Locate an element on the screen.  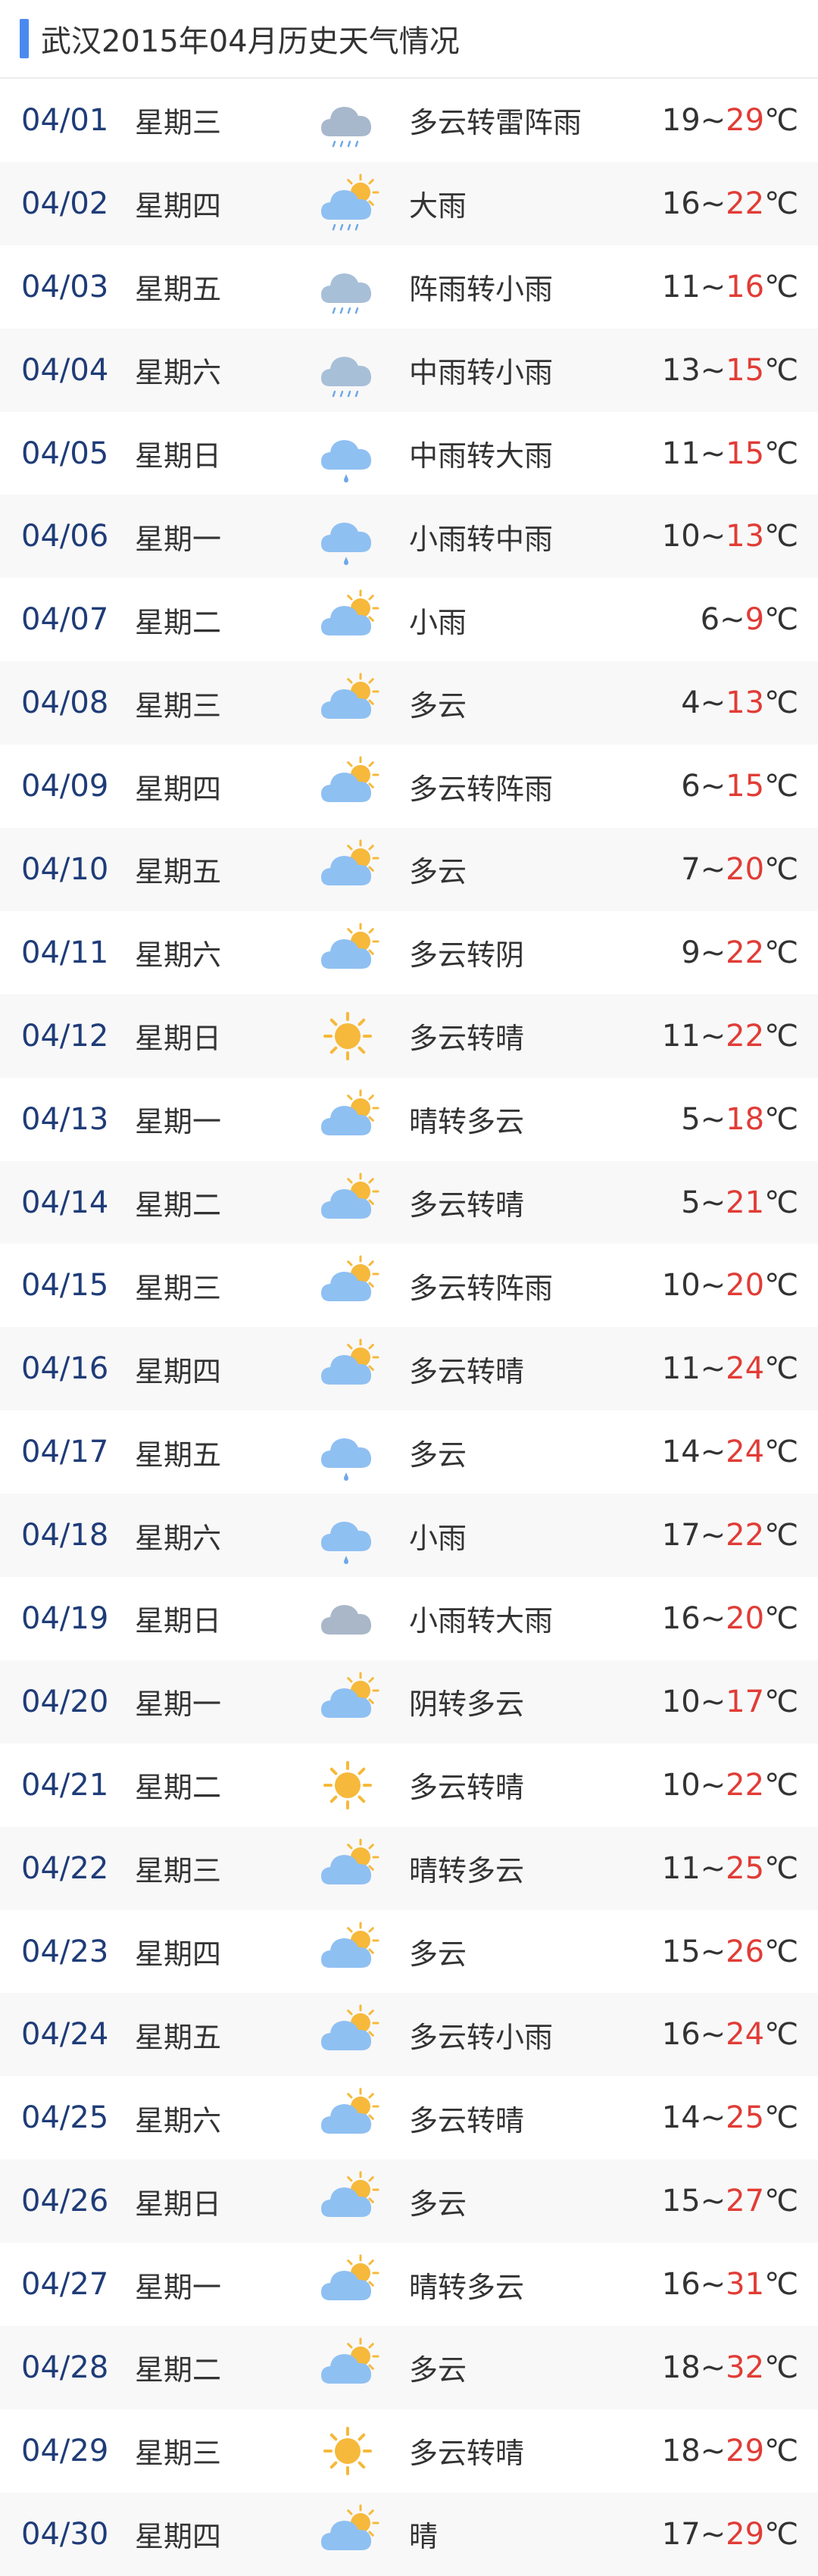
weather-row: 04/18 星期六 小雨 17~22℃ is located at coordinates (409, 1536).